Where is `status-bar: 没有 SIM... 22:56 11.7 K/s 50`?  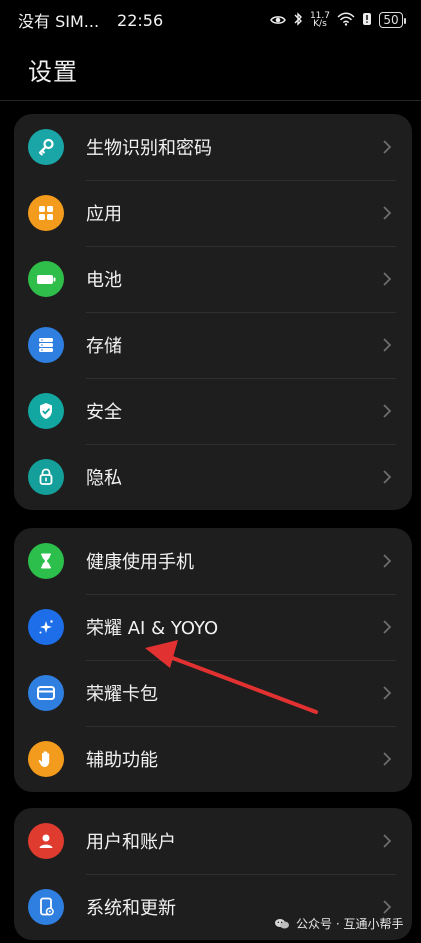 status-bar: 没有 SIM... 22:56 11.7 K/s 50 is located at coordinates (210, 20).